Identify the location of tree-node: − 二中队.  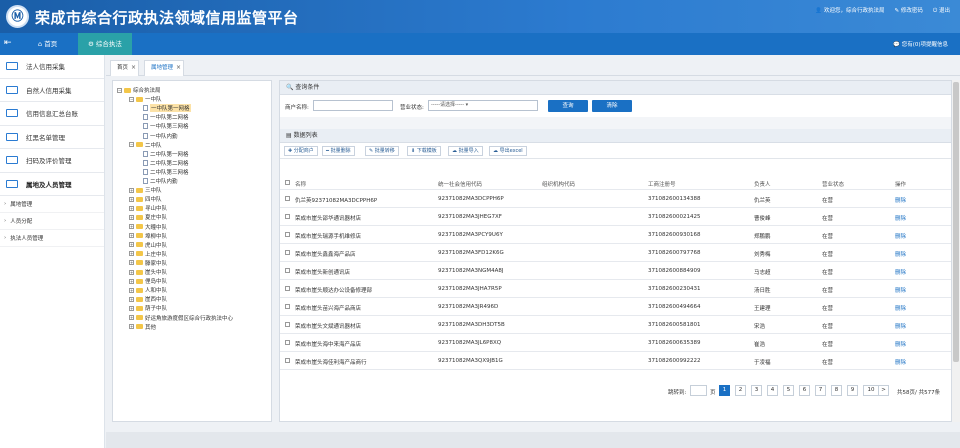
(145, 145).